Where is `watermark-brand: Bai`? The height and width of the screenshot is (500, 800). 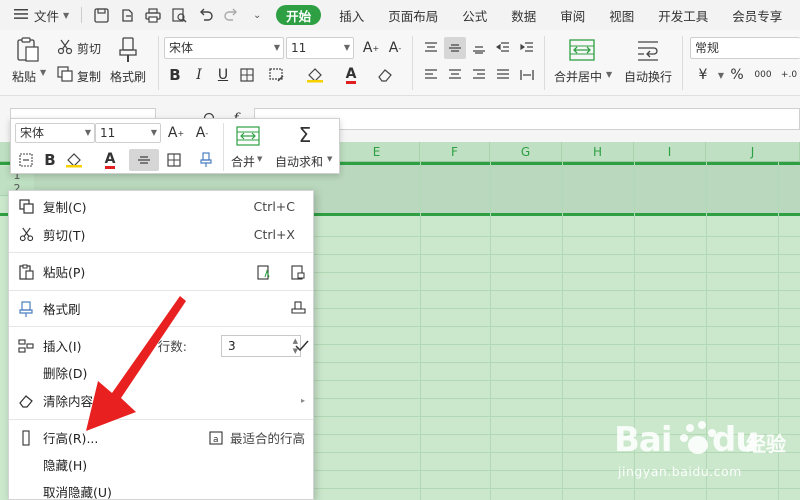 watermark-brand: Bai is located at coordinates (643, 440).